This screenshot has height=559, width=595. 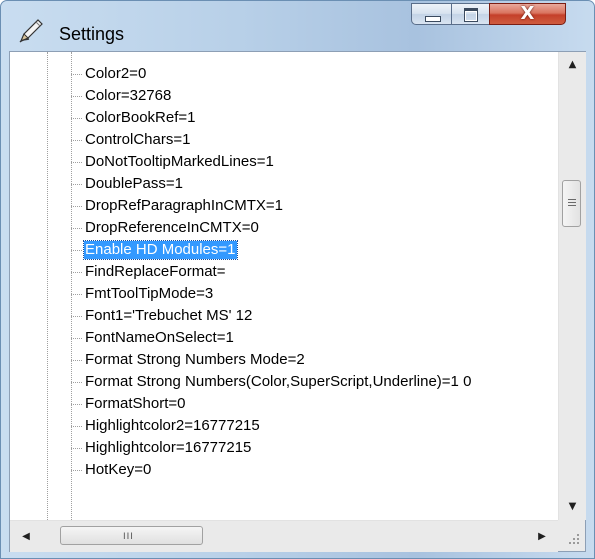 What do you see at coordinates (284, 404) in the screenshot?
I see `tree-item: FormatShort=0` at bounding box center [284, 404].